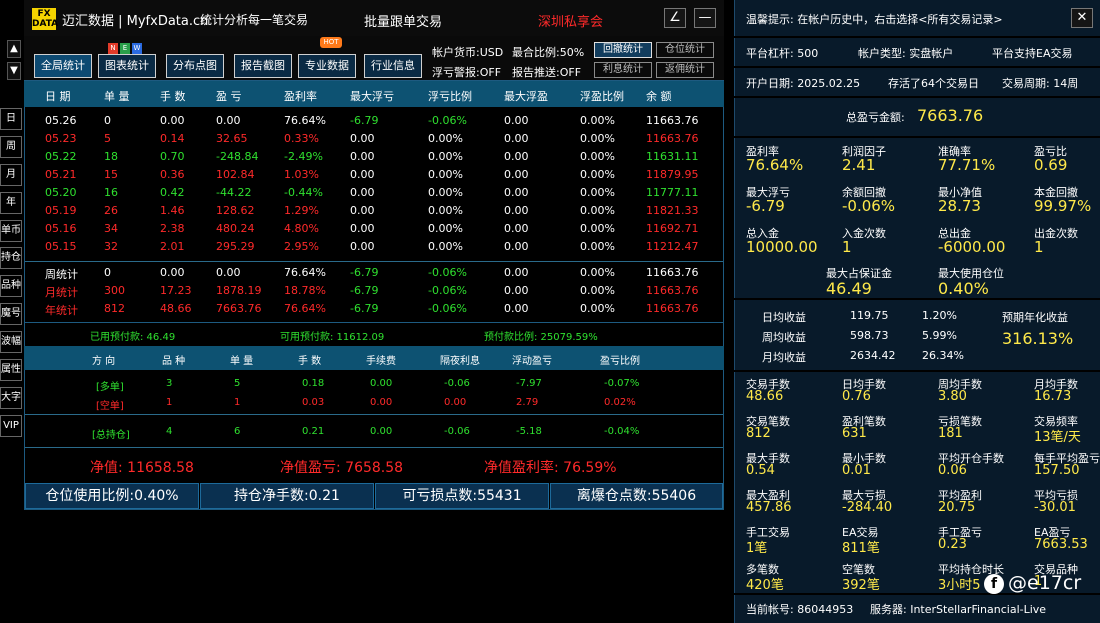 The height and width of the screenshot is (623, 1100). Describe the element at coordinates (229, 96) in the screenshot. I see `table-header-cell: 盈 亏` at that location.